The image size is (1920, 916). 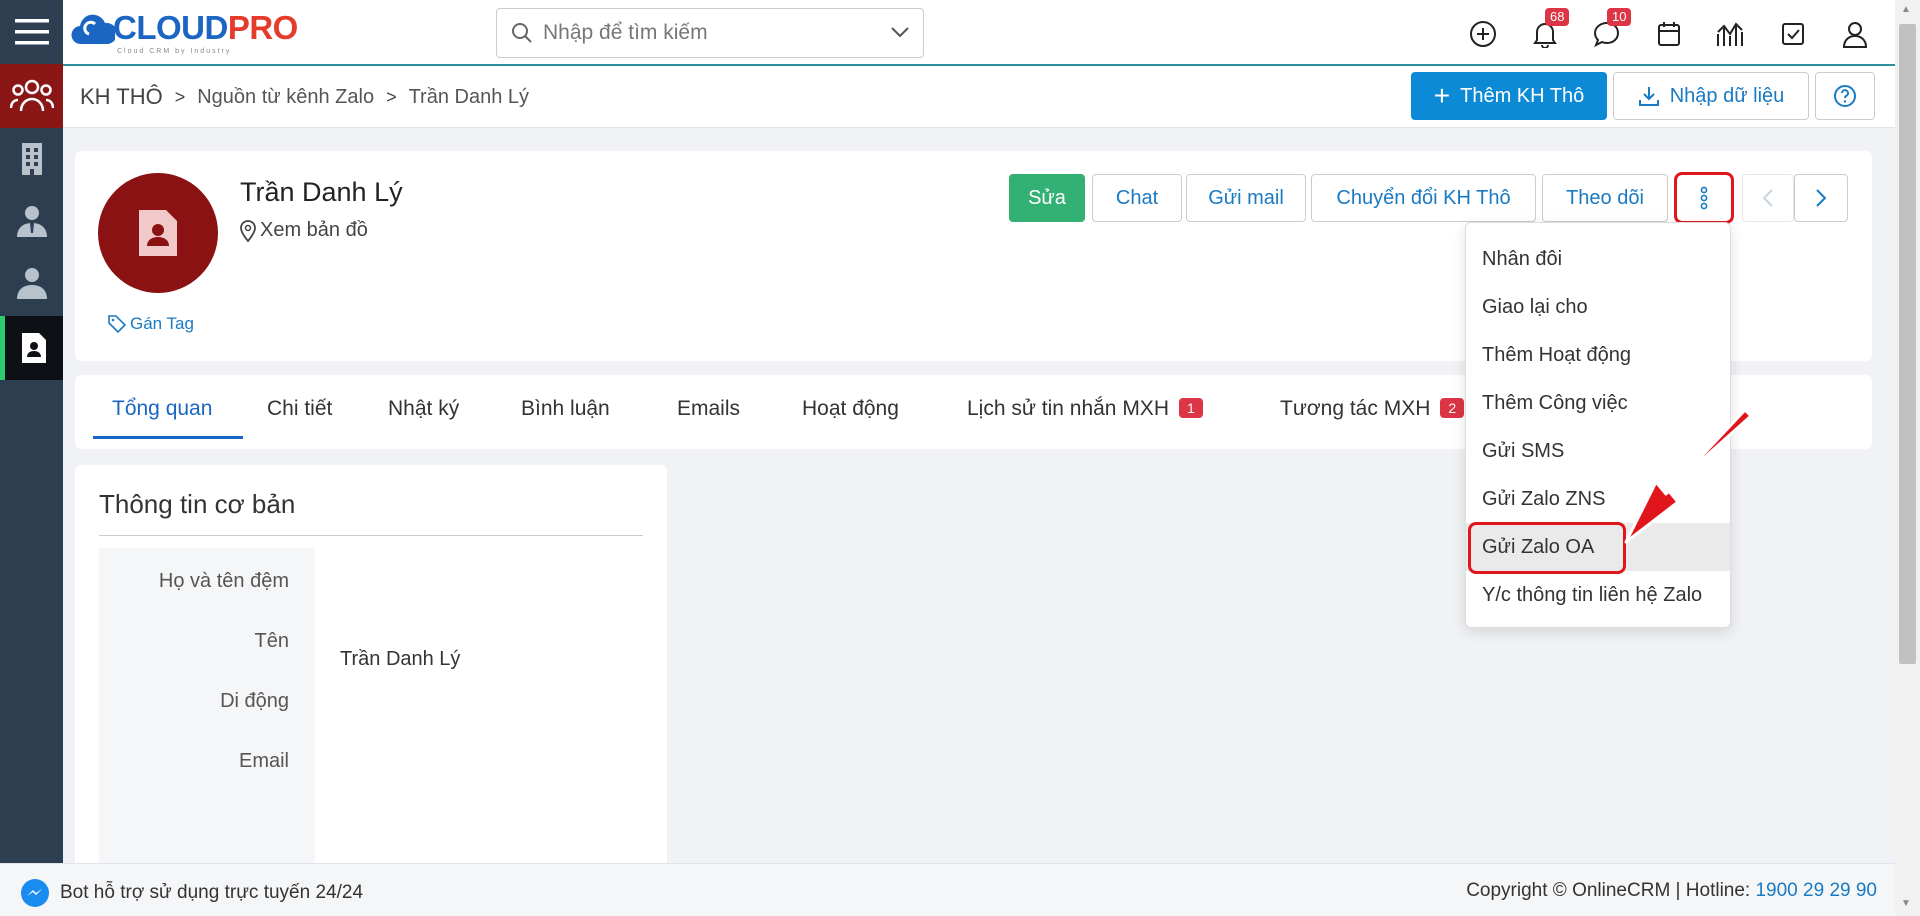 I want to click on breadcrumb-module: KH THÔ, so click(x=121, y=97).